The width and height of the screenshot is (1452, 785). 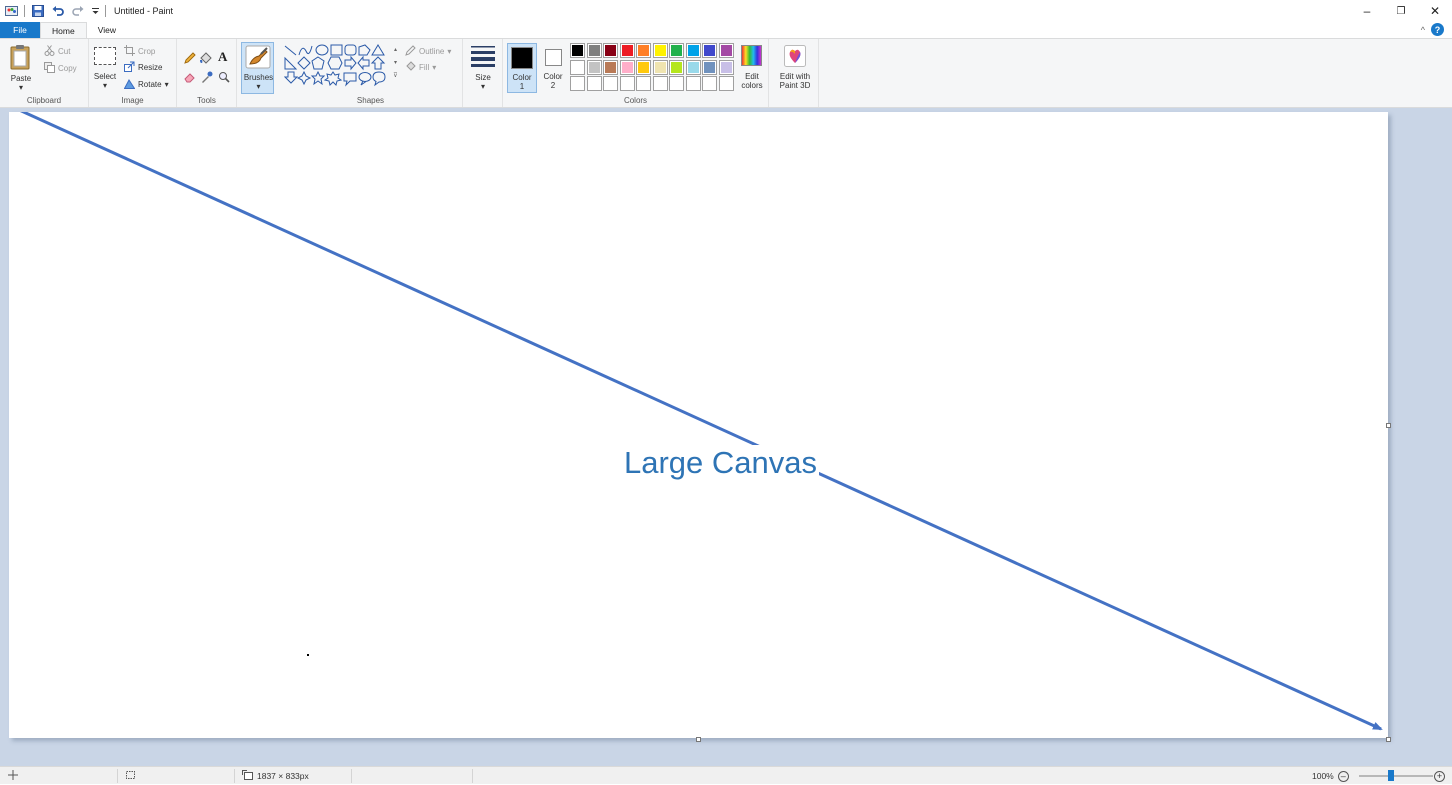 I want to click on help-icon: ?, so click(x=1437, y=29).